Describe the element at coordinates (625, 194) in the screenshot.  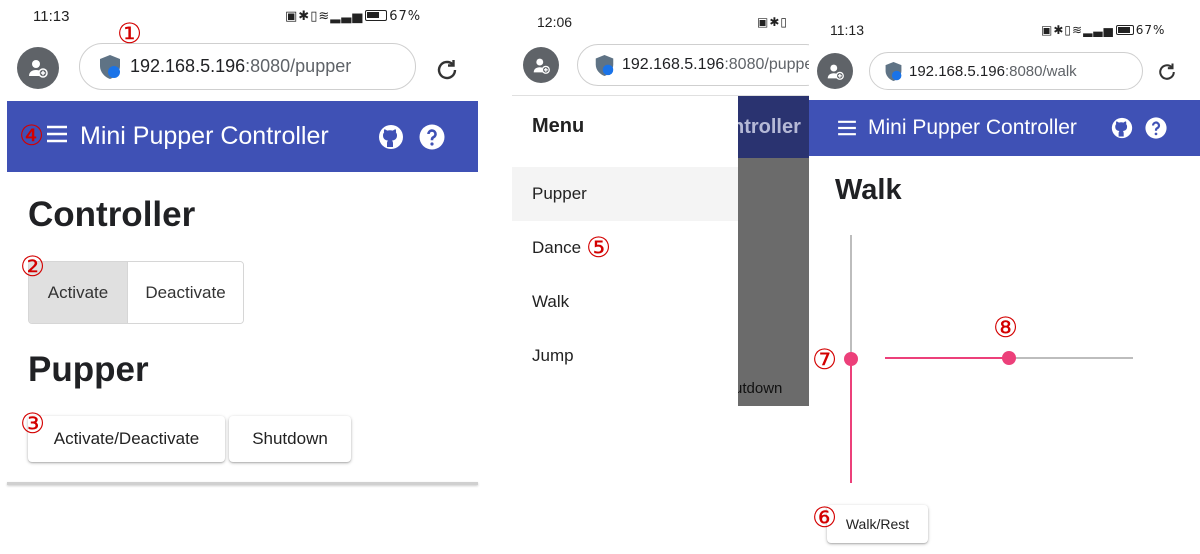
I see `menu-item-pupper: Pupper` at that location.